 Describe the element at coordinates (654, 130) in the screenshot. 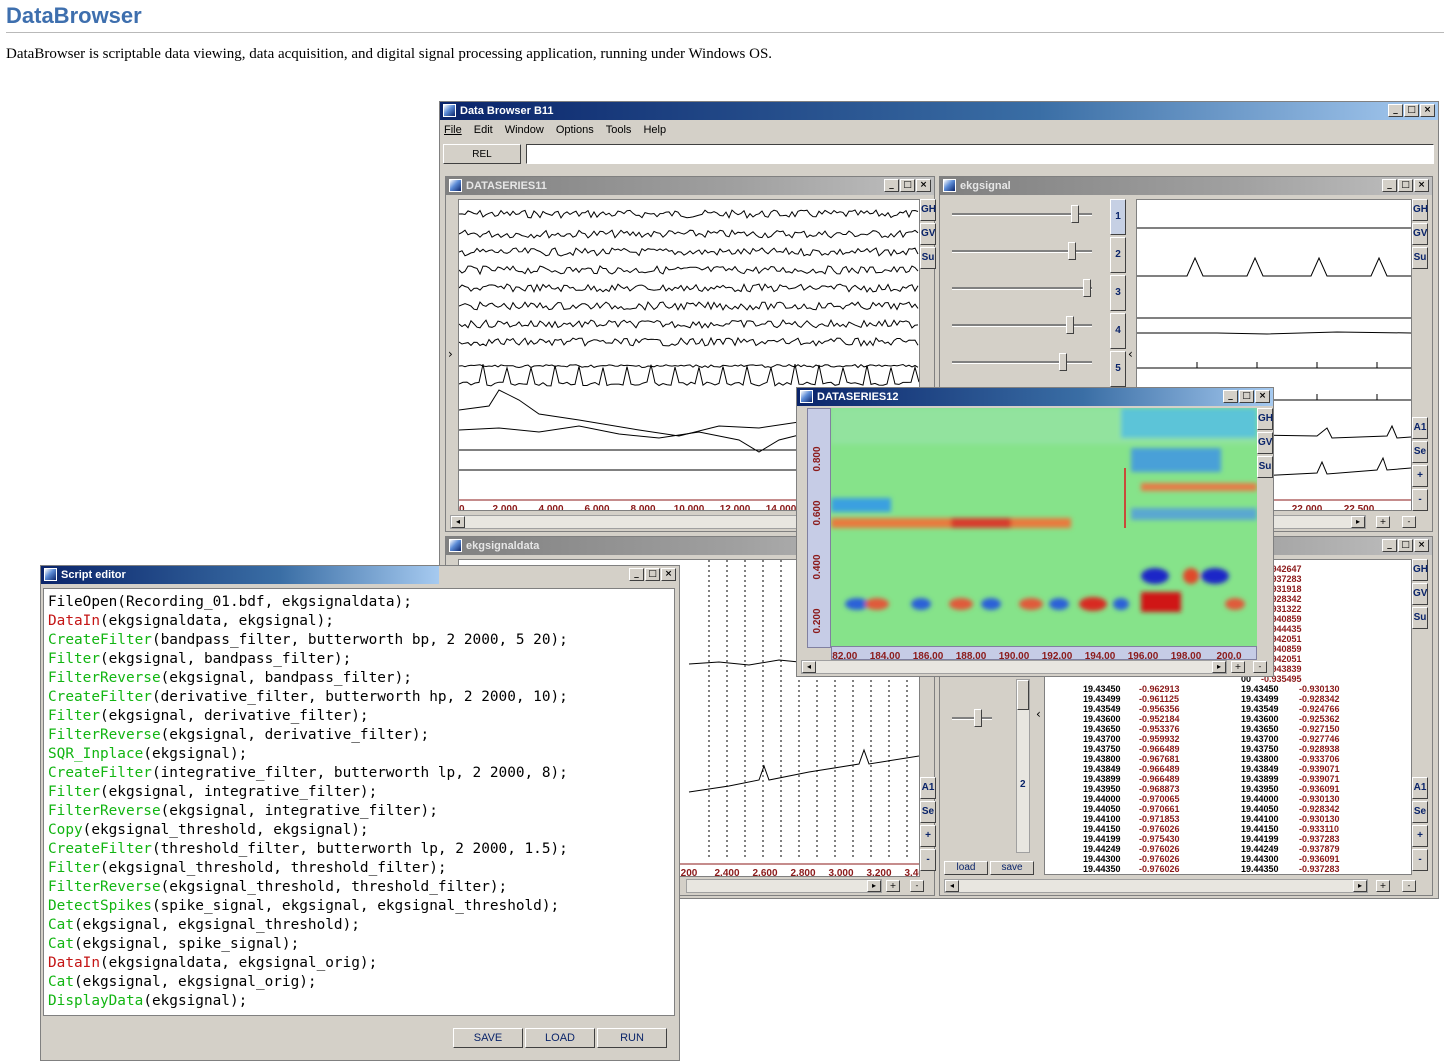

I see `menu-help: Help` at that location.